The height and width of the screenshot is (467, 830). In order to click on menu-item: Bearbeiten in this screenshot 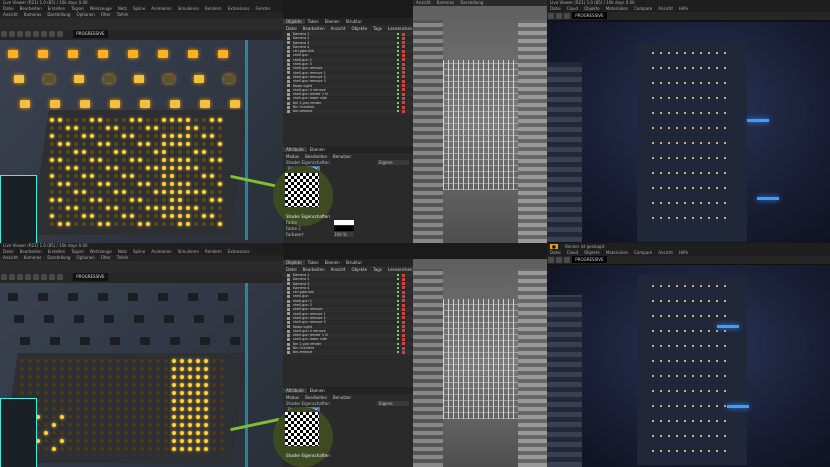, I will do `click(31, 8)`.